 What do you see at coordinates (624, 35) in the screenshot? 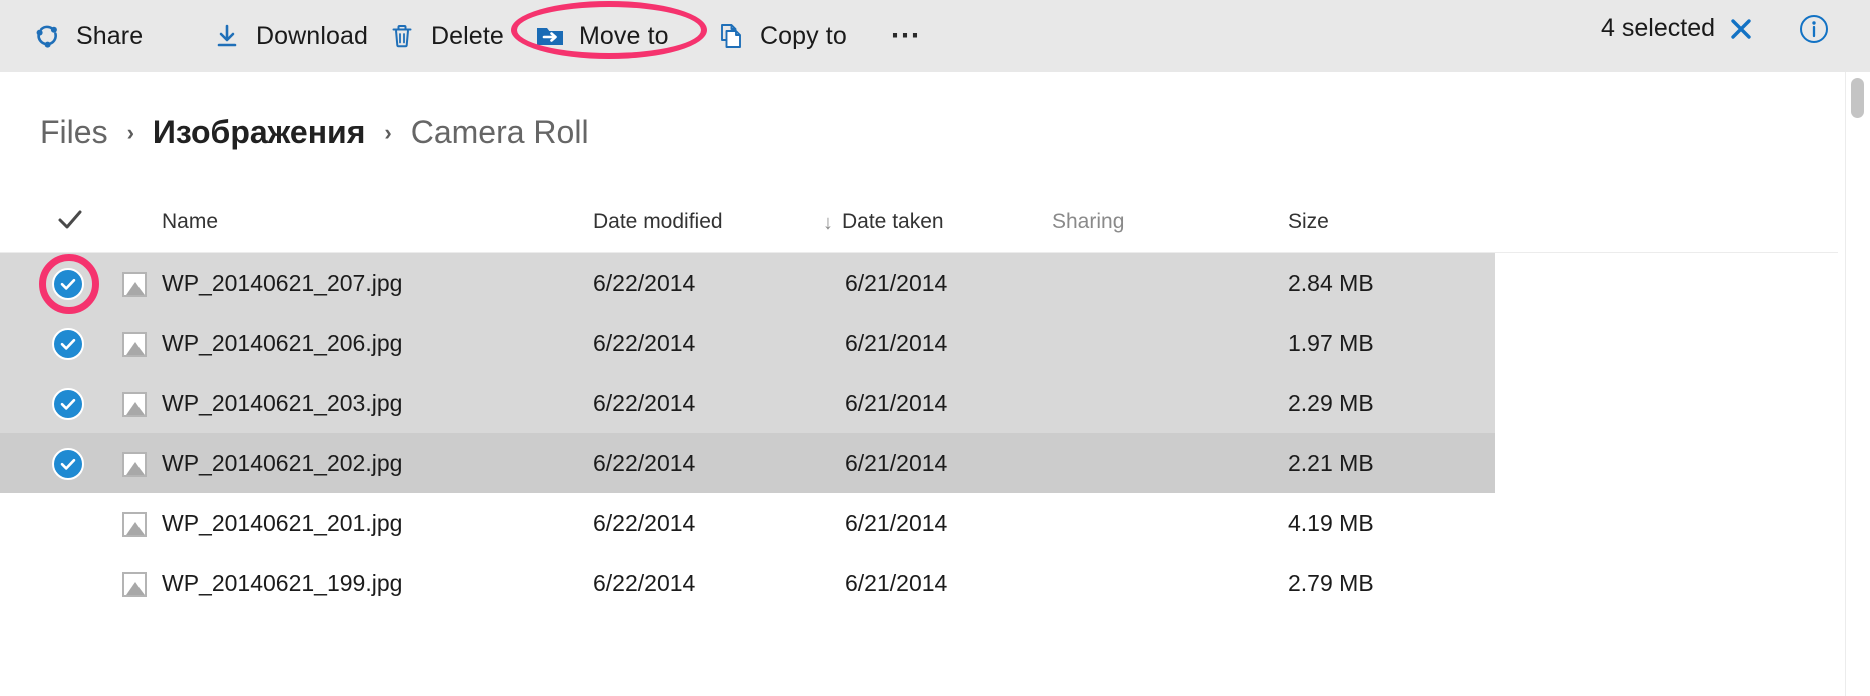
I see `move-to-label: Move to` at bounding box center [624, 35].